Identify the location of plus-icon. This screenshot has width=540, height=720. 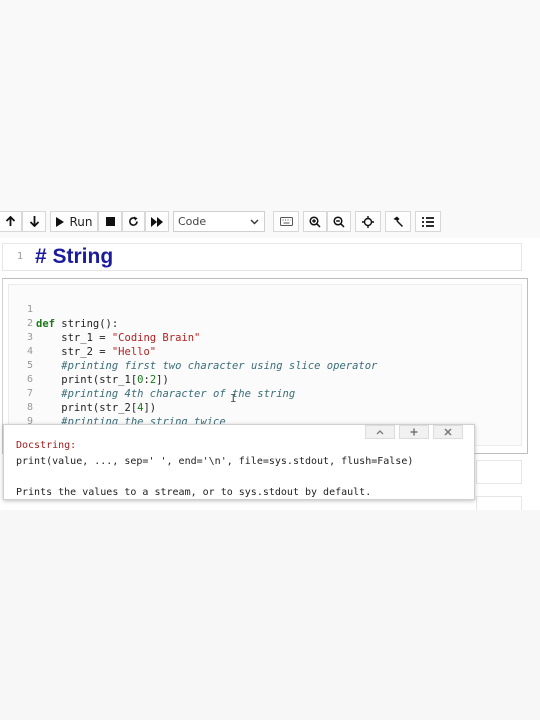
(414, 432).